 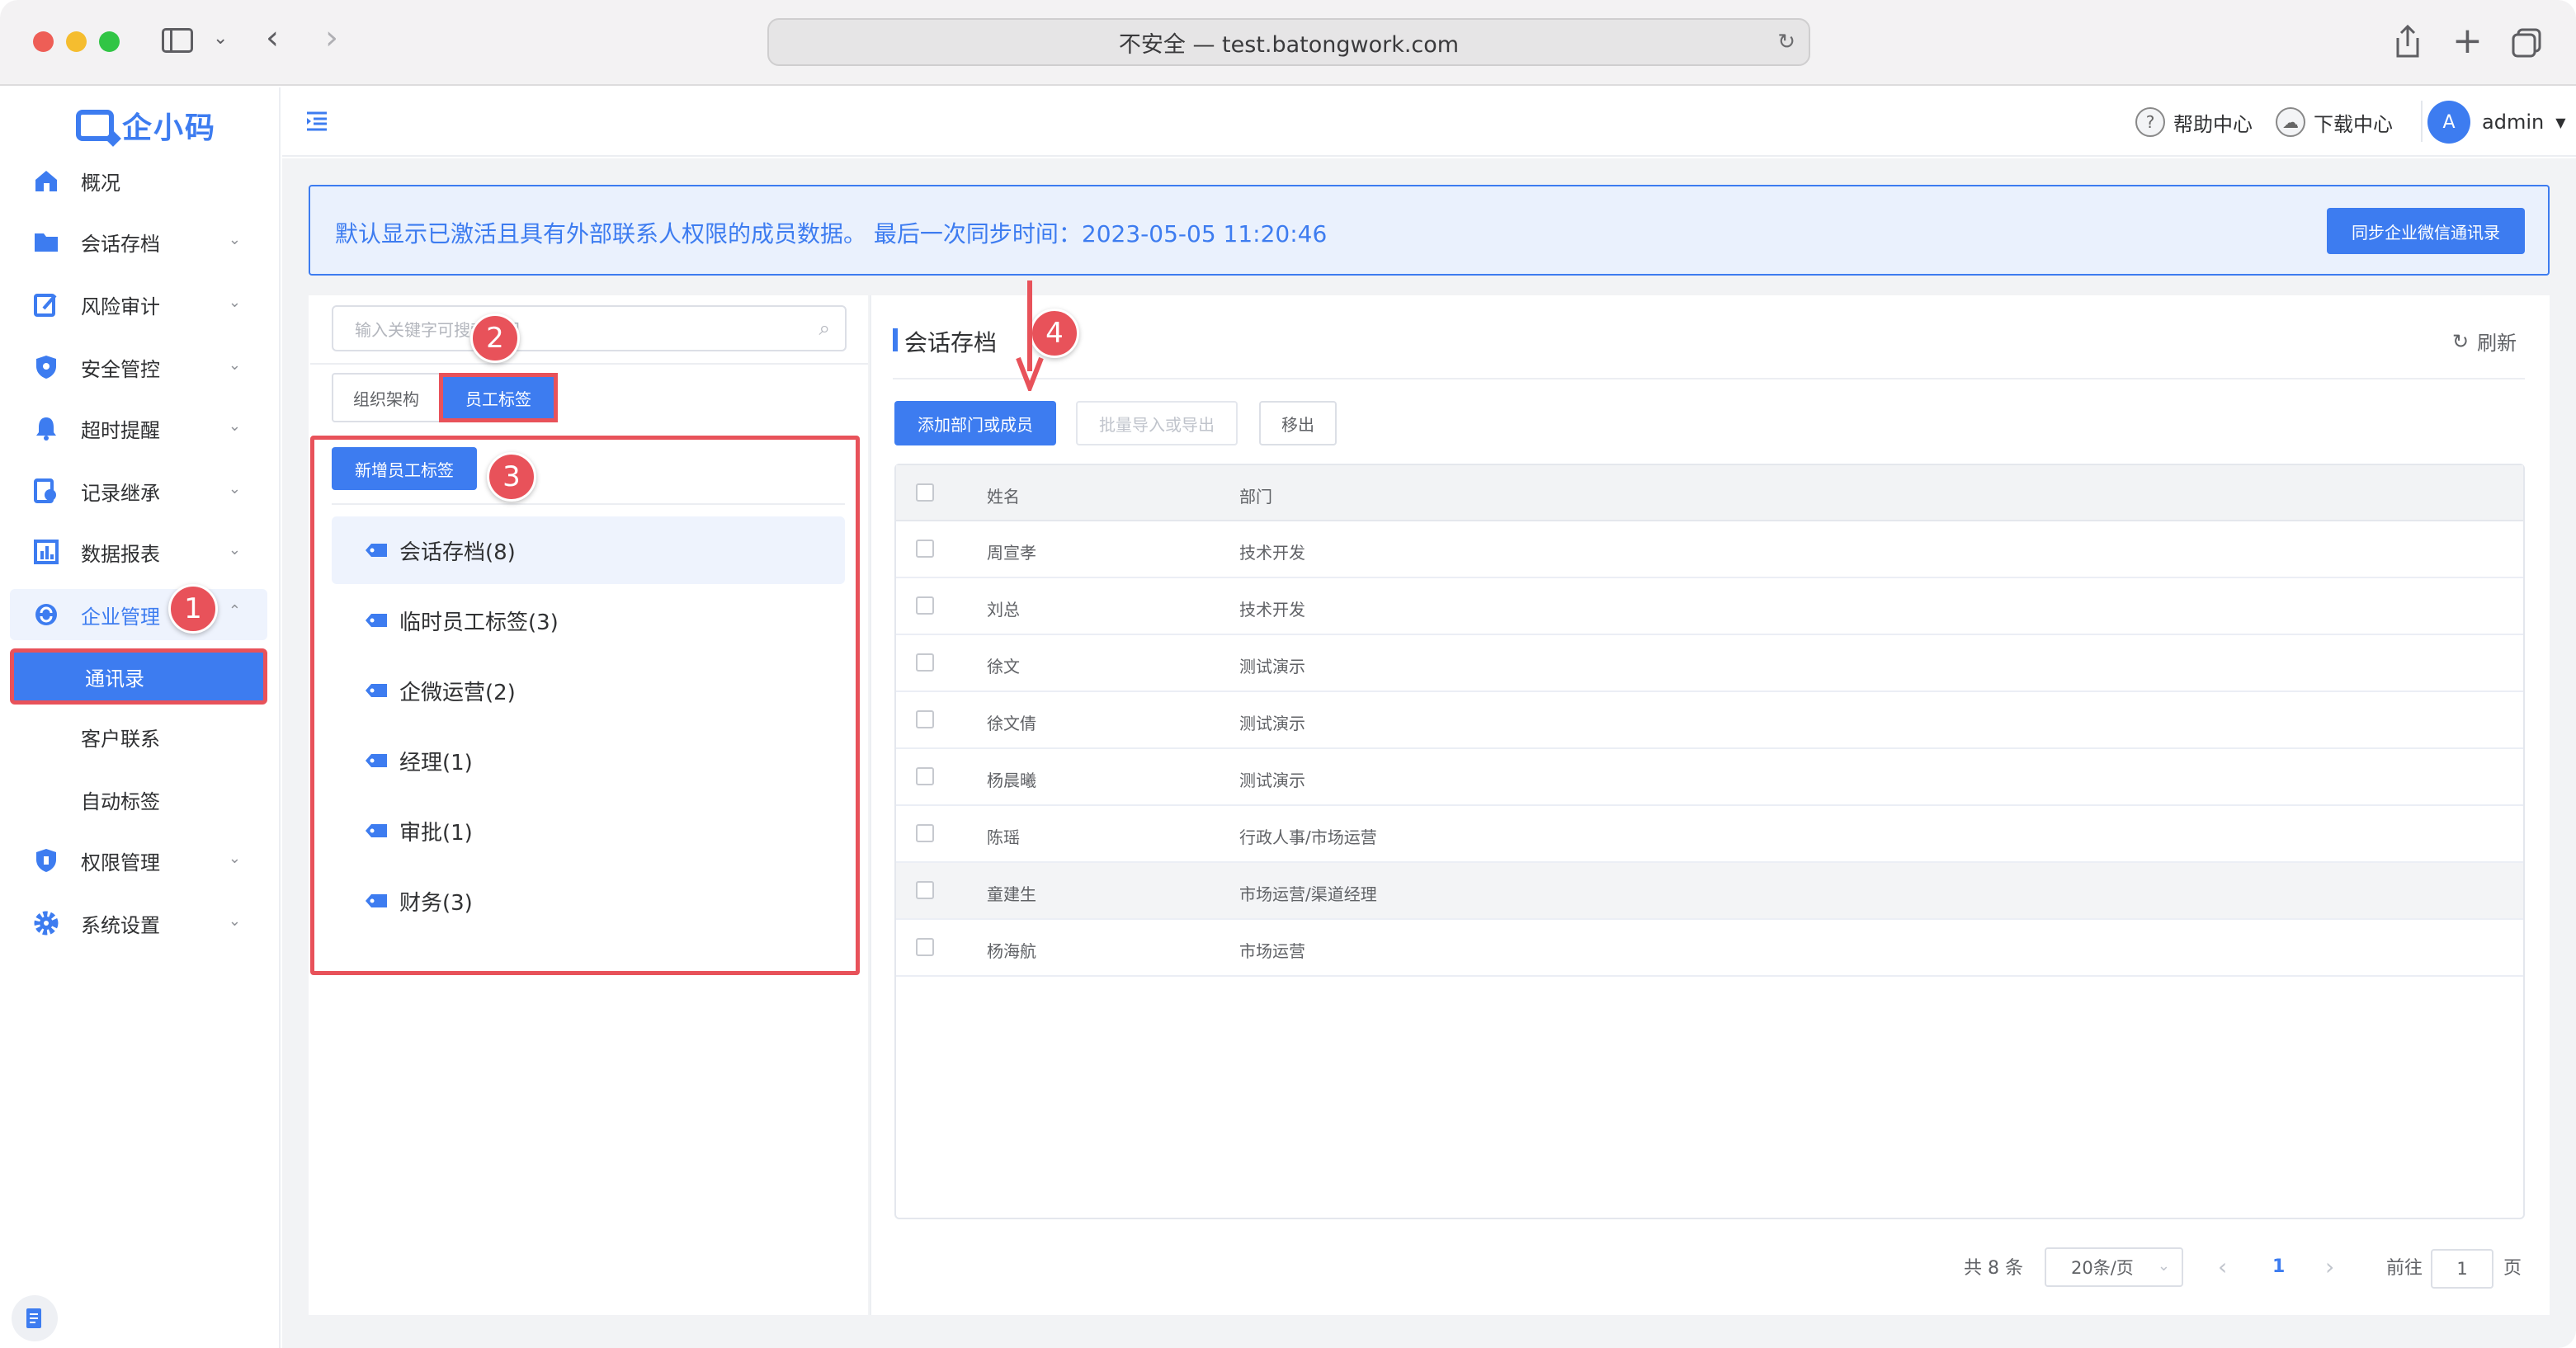 I want to click on annotation-badge-3: 3, so click(x=511, y=477).